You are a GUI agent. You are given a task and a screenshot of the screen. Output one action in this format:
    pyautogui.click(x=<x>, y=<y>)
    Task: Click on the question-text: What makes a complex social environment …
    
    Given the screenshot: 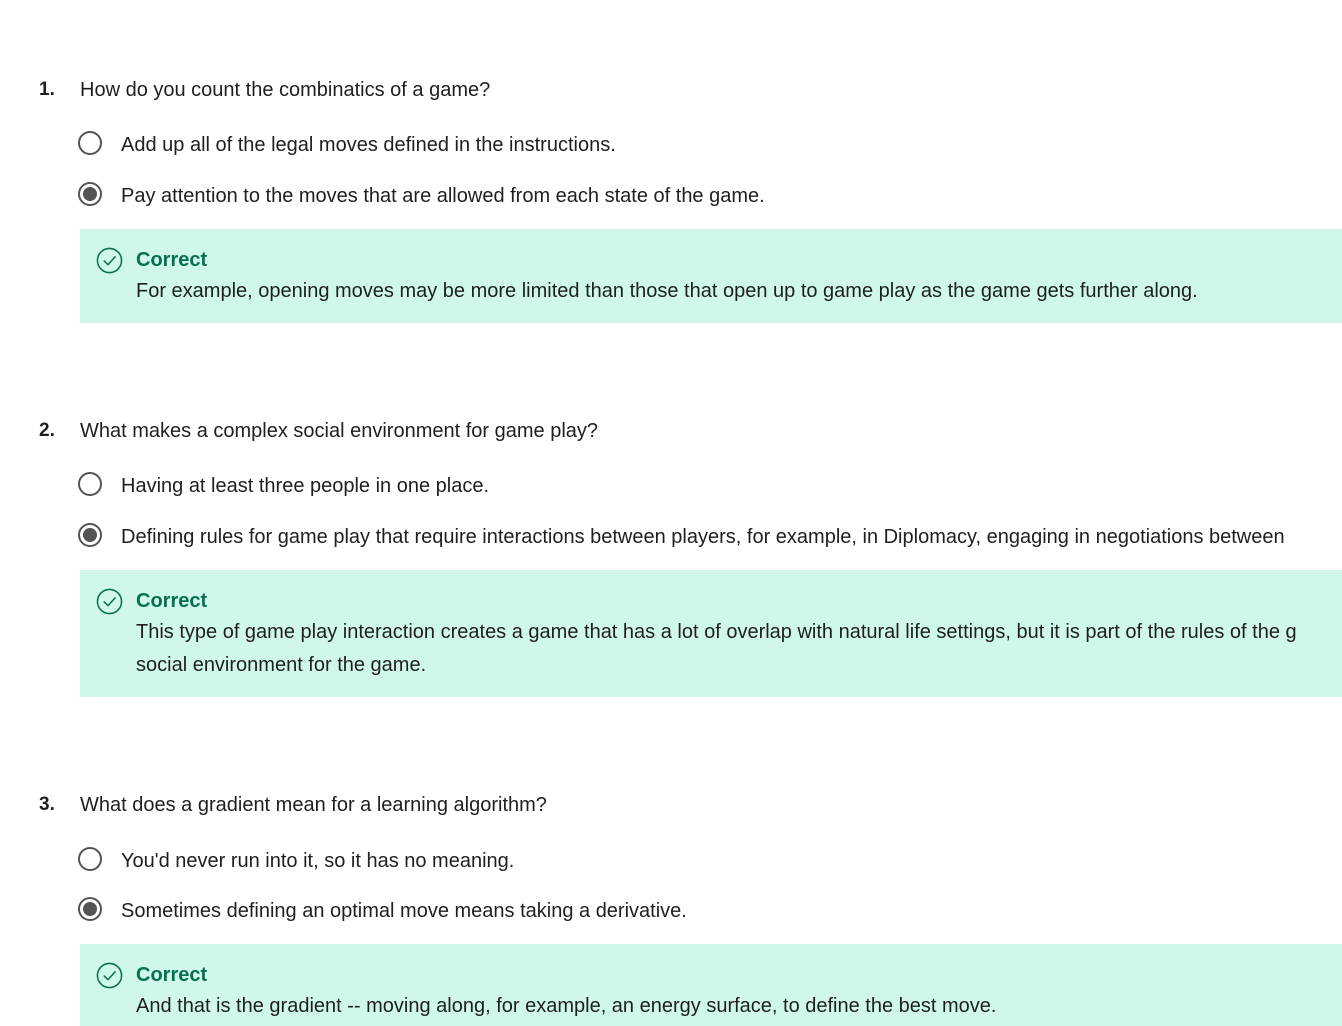 What is the action you would take?
    pyautogui.click(x=339, y=431)
    